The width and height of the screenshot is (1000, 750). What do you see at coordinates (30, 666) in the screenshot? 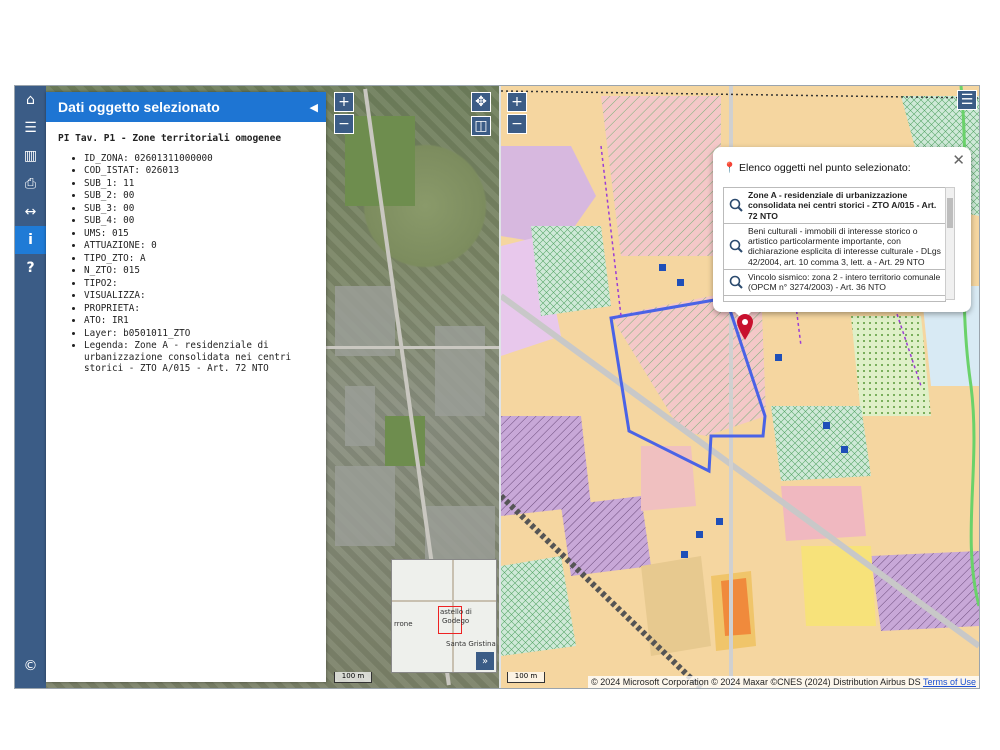
I see `copyright-icon: ©` at bounding box center [30, 666].